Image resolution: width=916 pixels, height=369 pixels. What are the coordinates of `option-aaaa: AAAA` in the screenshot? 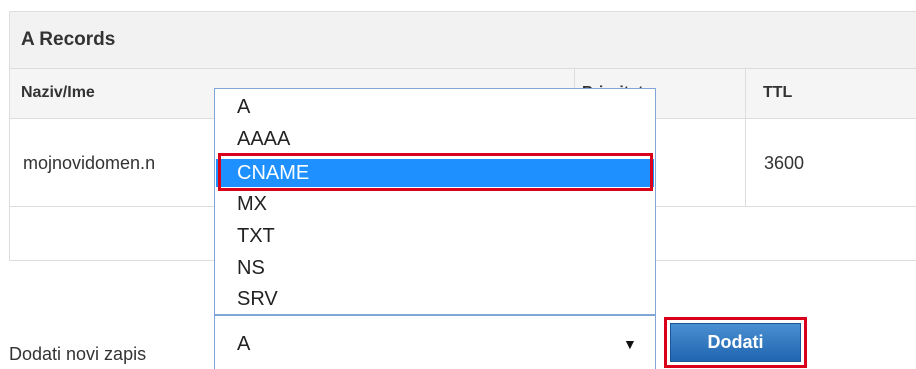 It's located at (435, 139).